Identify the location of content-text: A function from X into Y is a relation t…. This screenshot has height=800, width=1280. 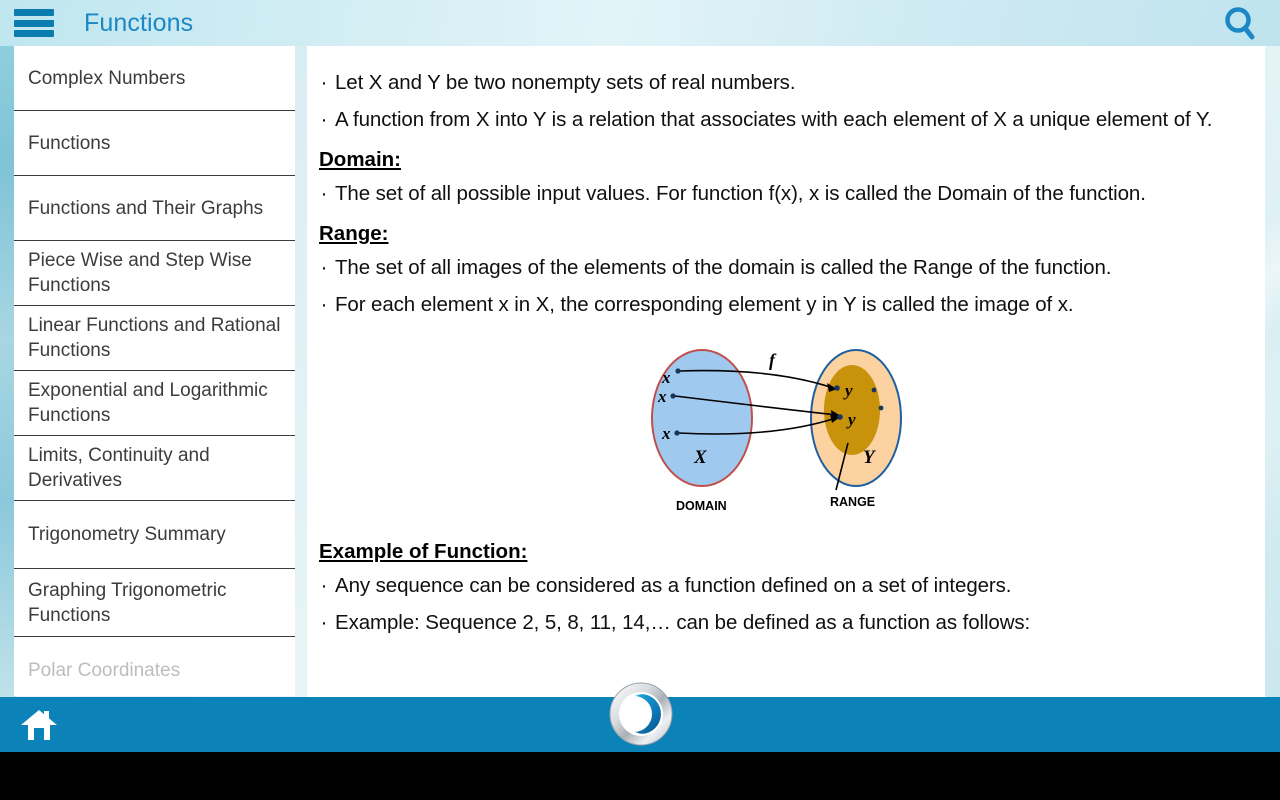
(774, 119).